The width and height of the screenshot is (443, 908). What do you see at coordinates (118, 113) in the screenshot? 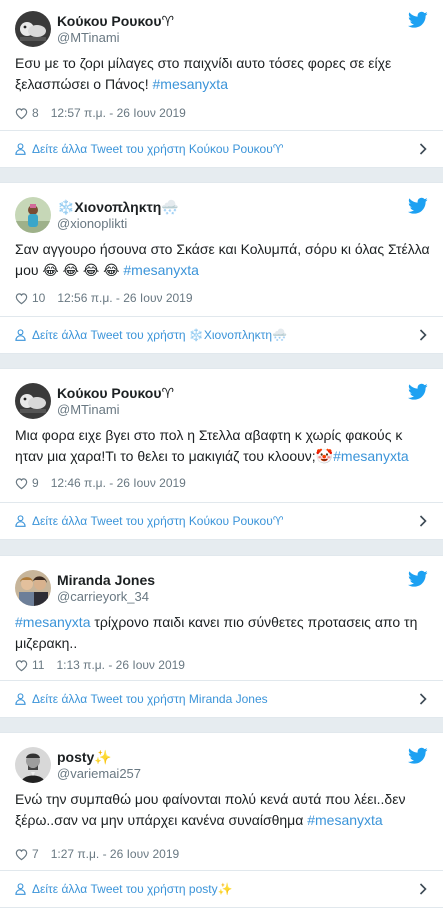
I see `timestamp-link: 12:57 π.μ. - 26 Ιουν 2019` at bounding box center [118, 113].